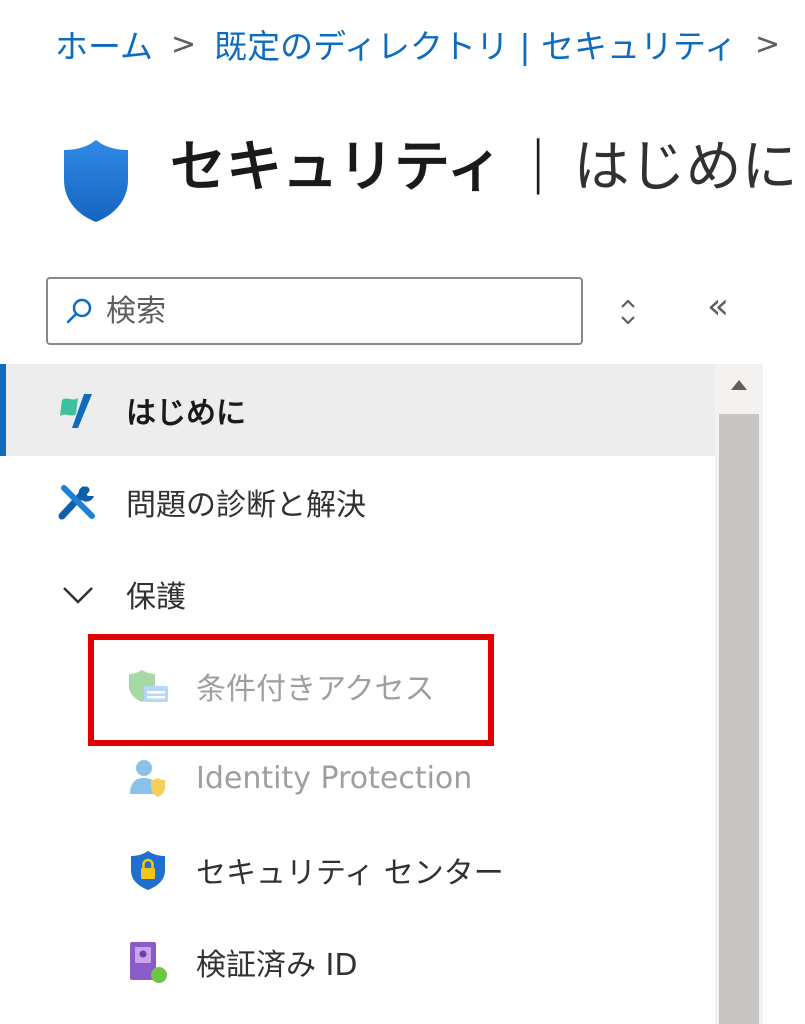 This screenshot has height=1024, width=805. I want to click on caret-up-icon, so click(739, 385).